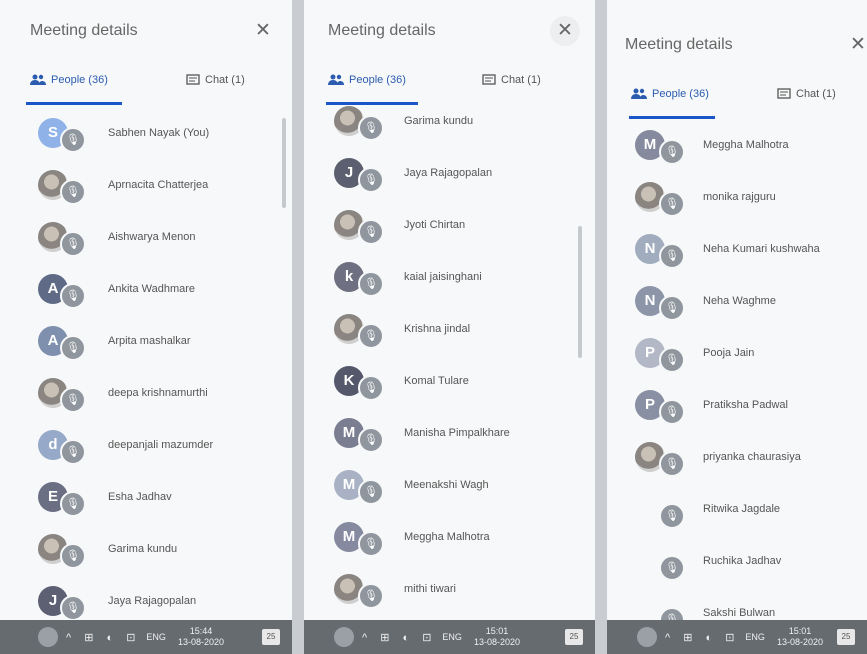 Image resolution: width=867 pixels, height=654 pixels. I want to click on participant-name: Pooja Jain, so click(729, 353).